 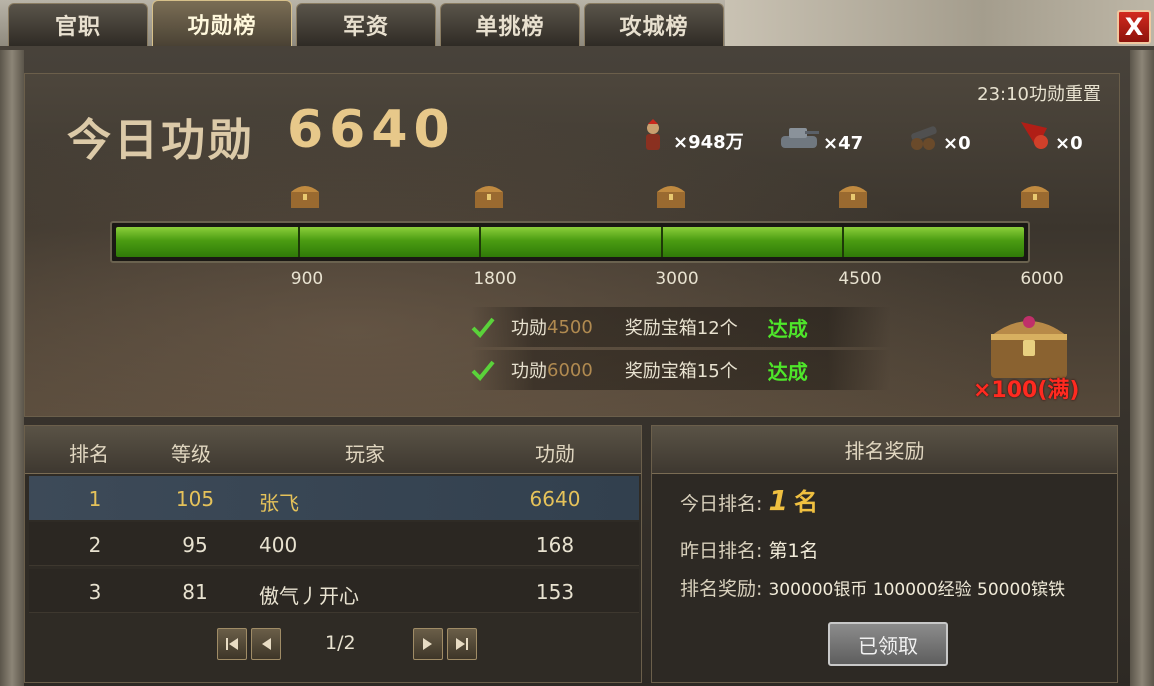 I want to click on today-rank-value: 1, so click(x=778, y=500).